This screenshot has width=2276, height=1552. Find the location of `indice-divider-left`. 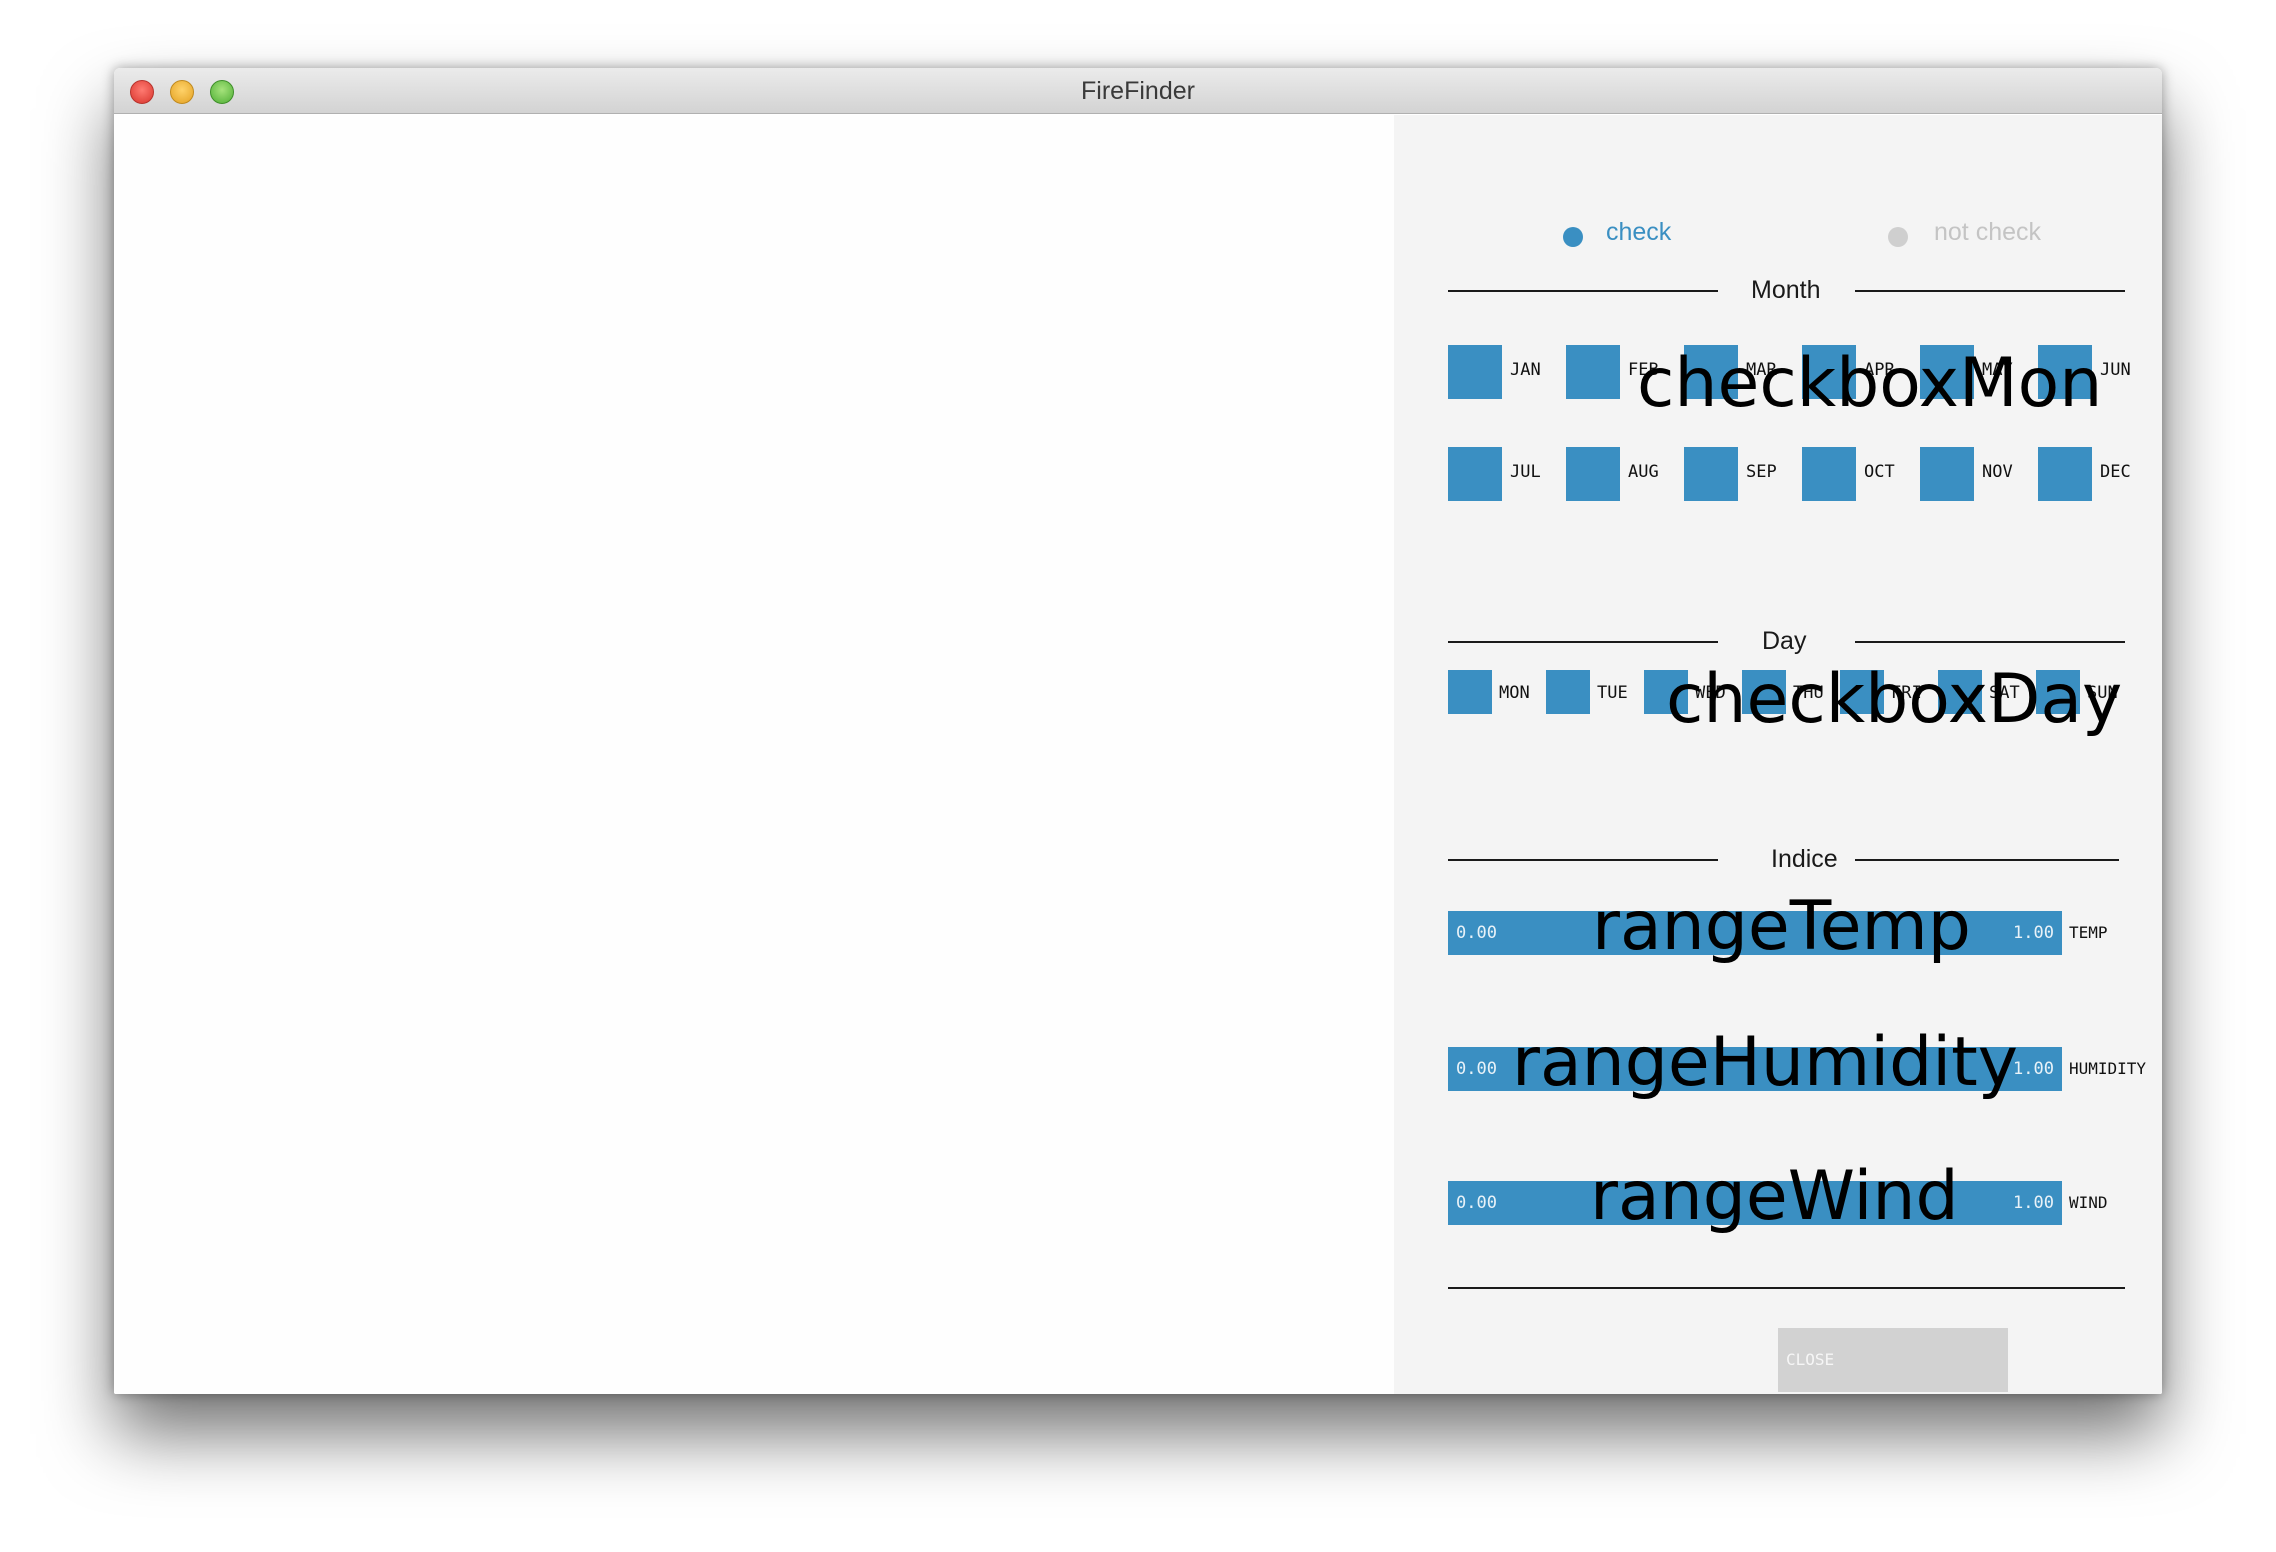

indice-divider-left is located at coordinates (1583, 860).